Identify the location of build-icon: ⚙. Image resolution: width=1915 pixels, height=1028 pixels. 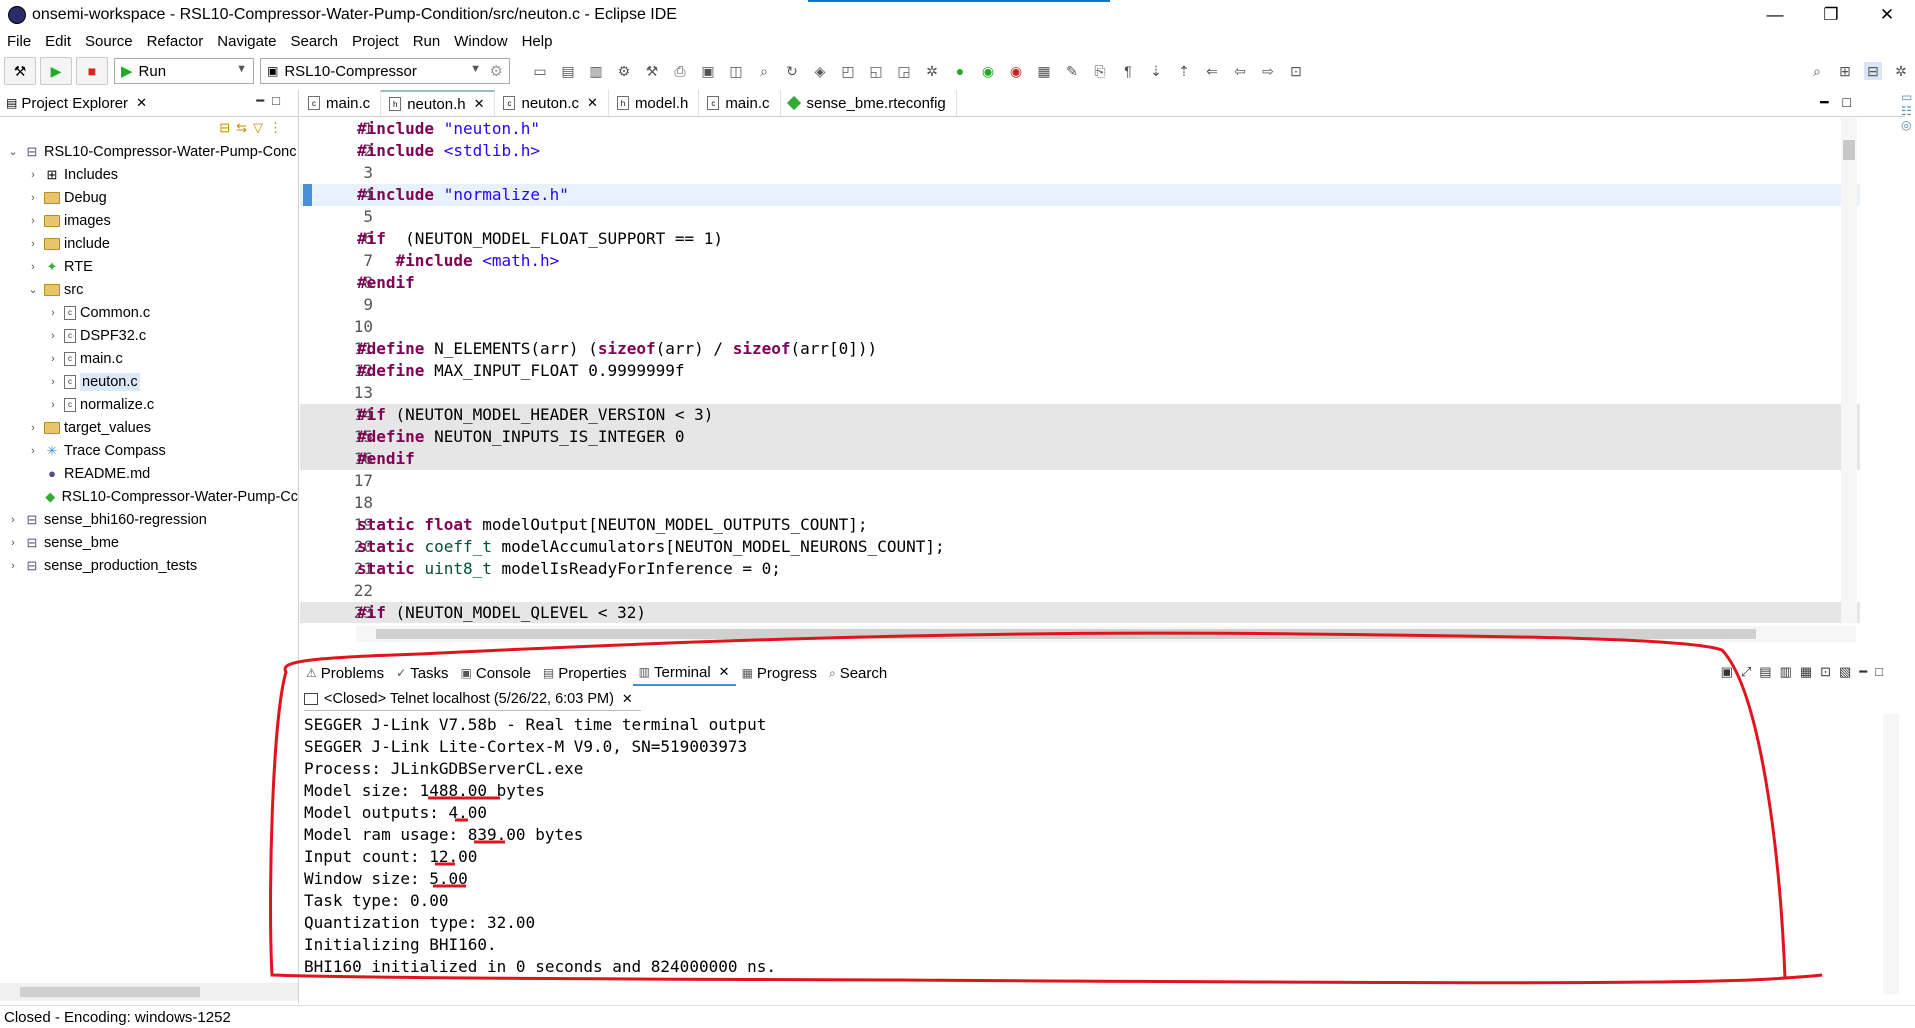
(624, 71).